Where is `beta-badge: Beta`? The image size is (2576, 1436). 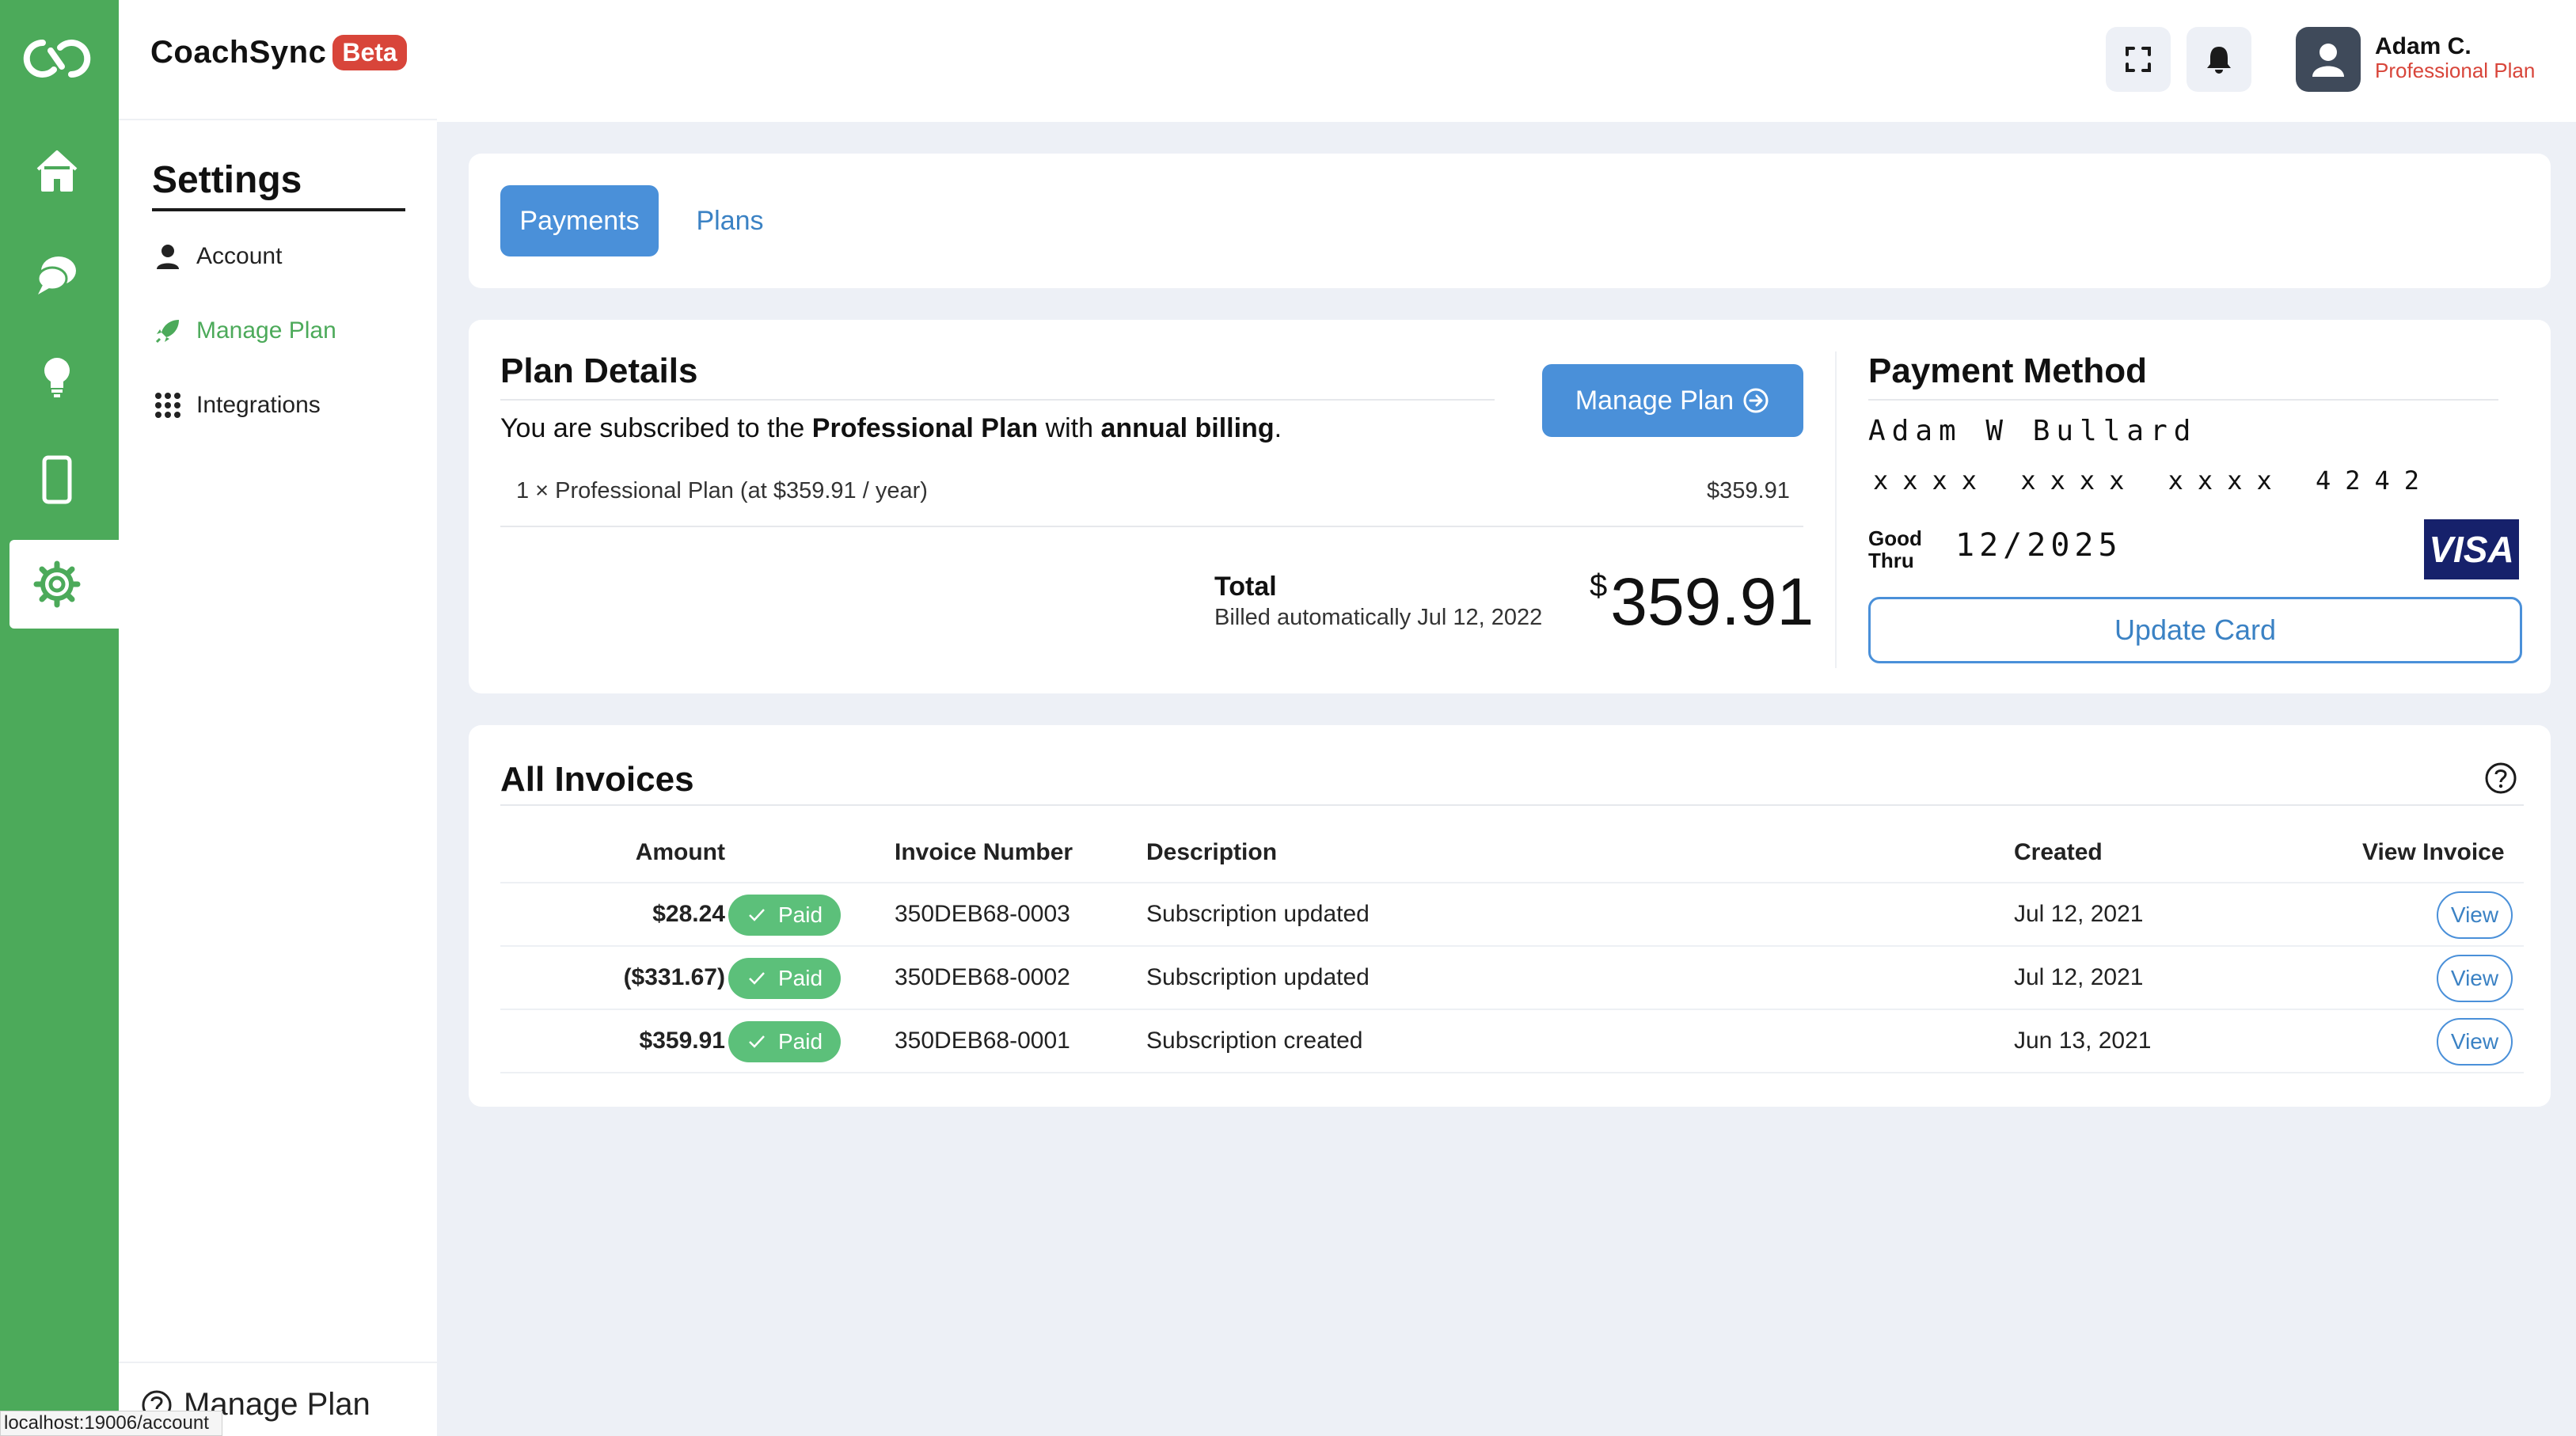 beta-badge: Beta is located at coordinates (369, 52).